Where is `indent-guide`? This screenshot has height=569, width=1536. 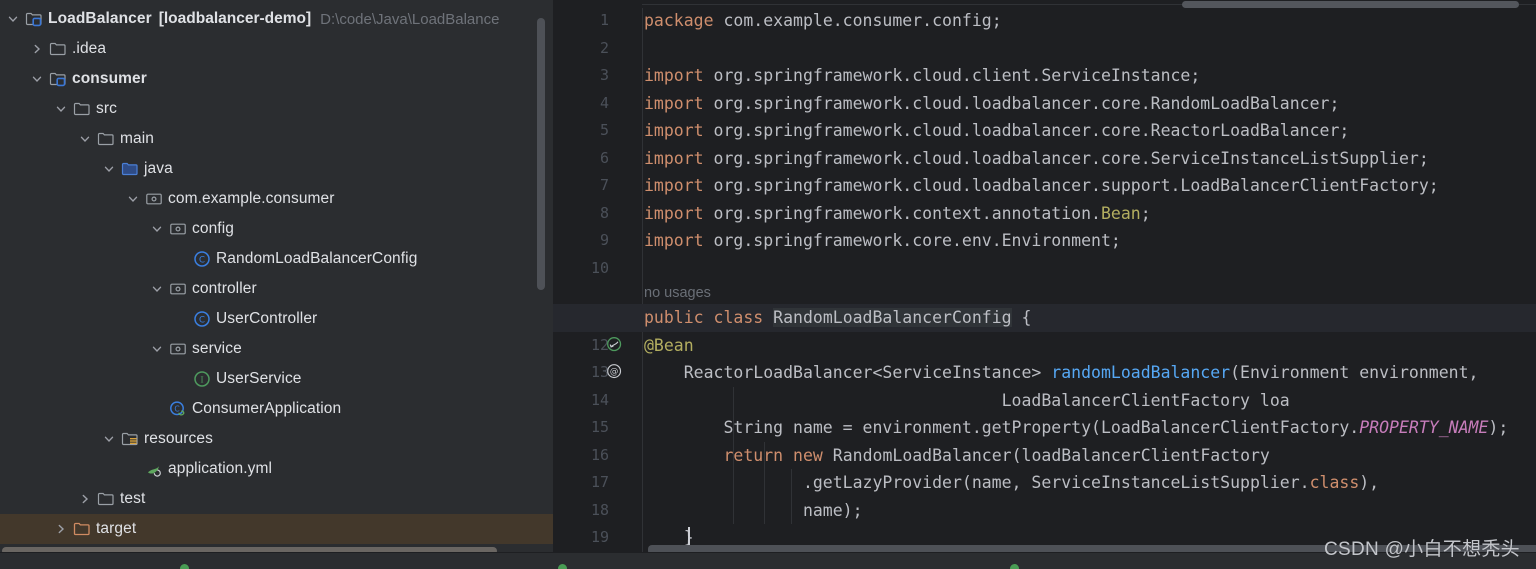 indent-guide is located at coordinates (733, 455).